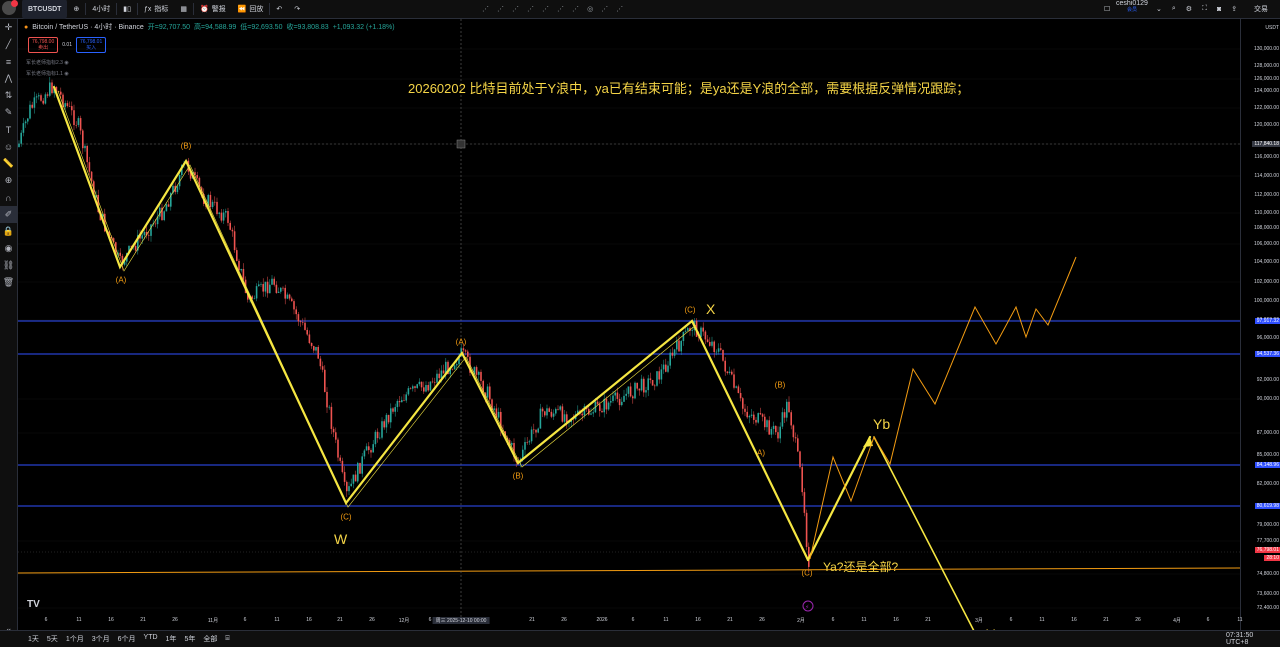  Describe the element at coordinates (1204, 9) in the screenshot. I see `fullscreen-icon: ⛶` at that location.